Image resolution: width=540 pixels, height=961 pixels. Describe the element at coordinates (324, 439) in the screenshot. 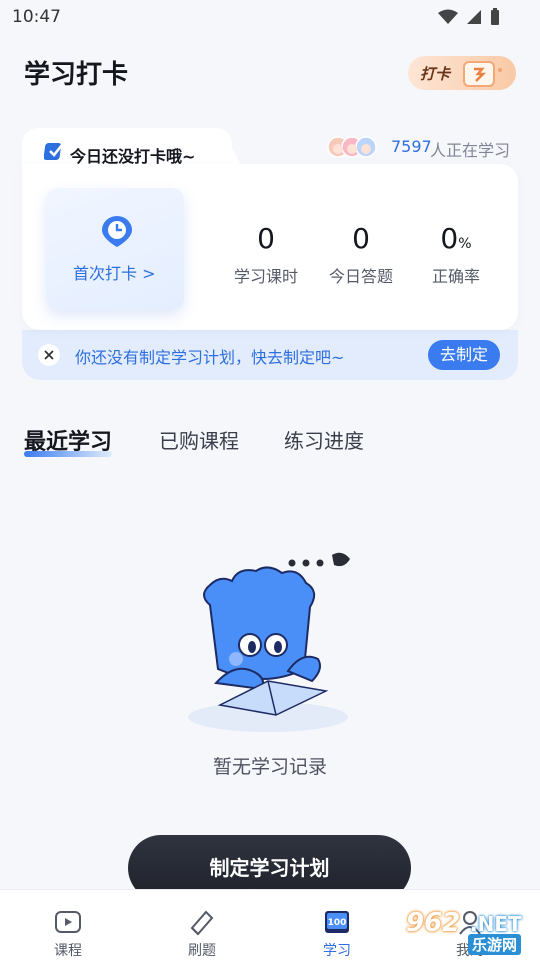

I see `tab-progress: 练习进度` at that location.